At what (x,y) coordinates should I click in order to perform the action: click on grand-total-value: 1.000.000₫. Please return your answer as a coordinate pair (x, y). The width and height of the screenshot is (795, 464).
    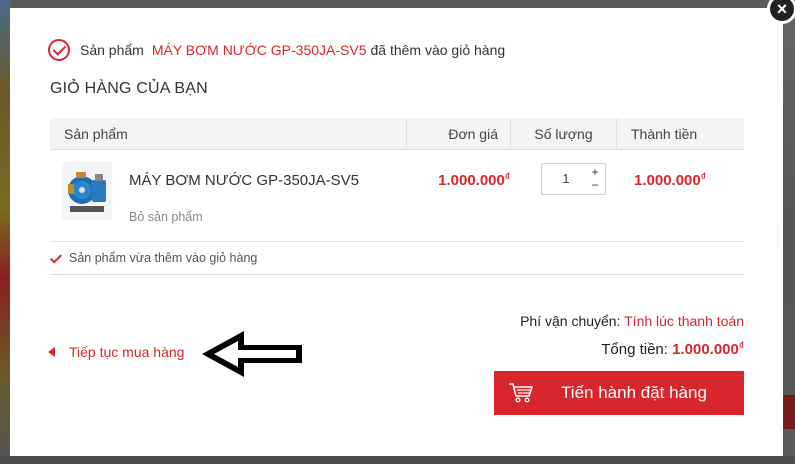
    Looking at the image, I should click on (708, 349).